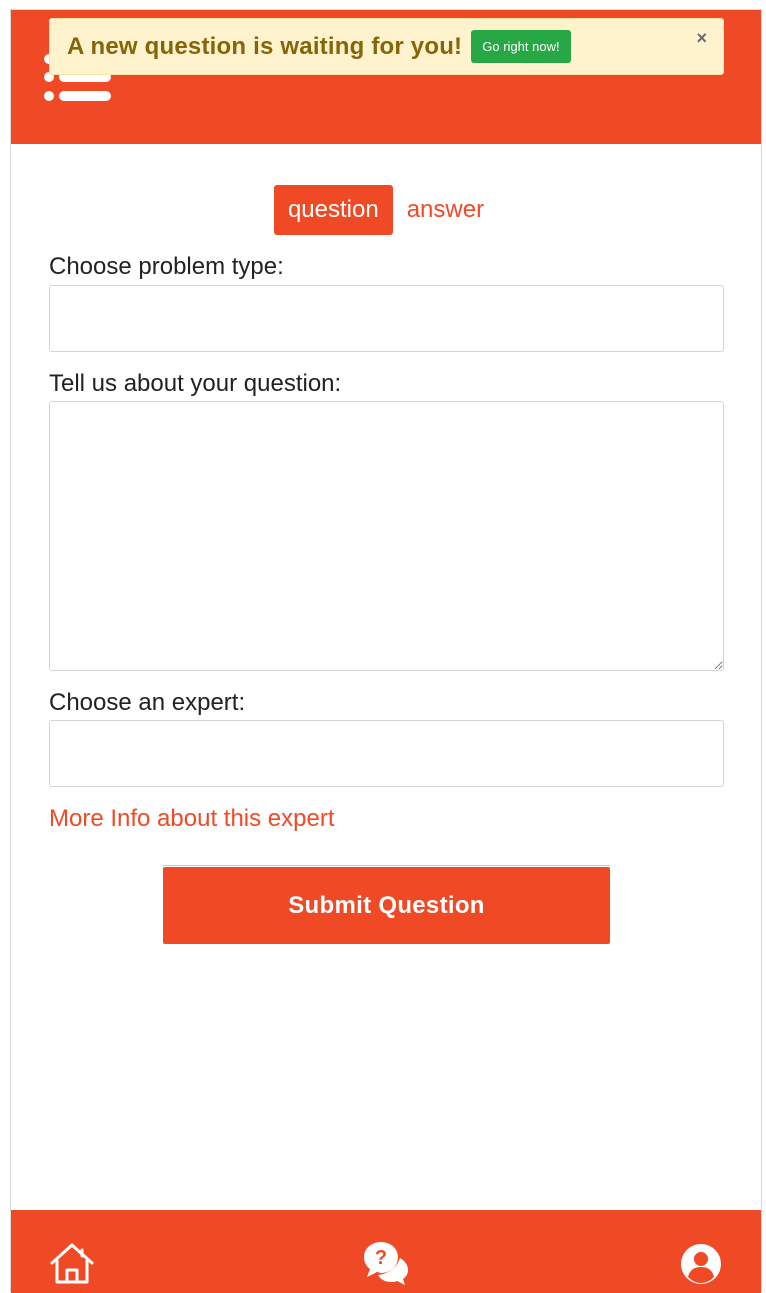  I want to click on question-label: Tell us about your question:, so click(195, 383).